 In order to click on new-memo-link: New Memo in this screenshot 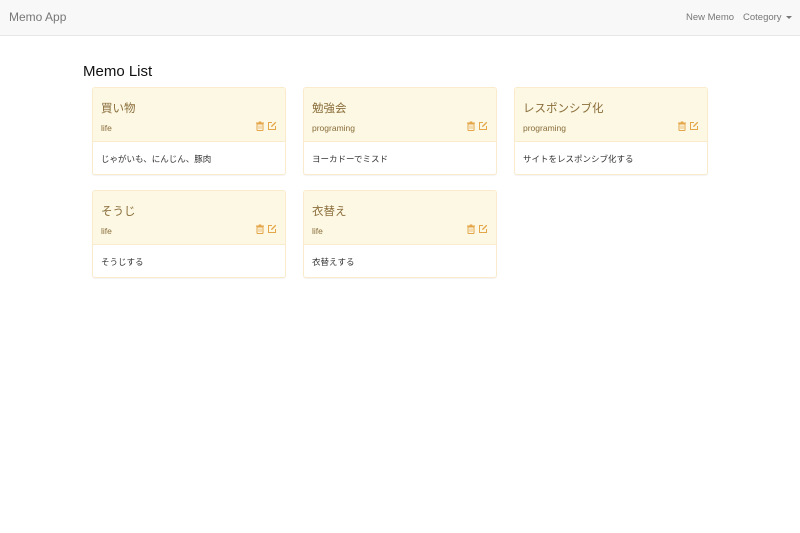, I will do `click(710, 17)`.